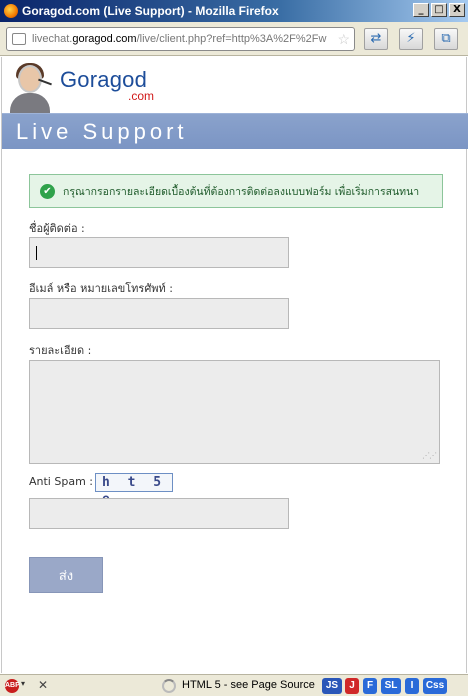  What do you see at coordinates (169, 686) in the screenshot?
I see `loading-spinner-icon` at bounding box center [169, 686].